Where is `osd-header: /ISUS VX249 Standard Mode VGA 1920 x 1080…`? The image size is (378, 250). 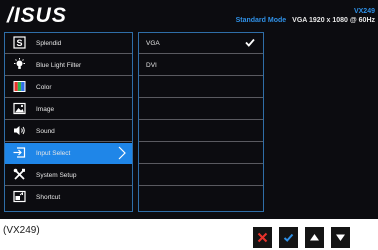
osd-header: /ISUS VX249 Standard Mode VGA 1920 x 1080… is located at coordinates (189, 15).